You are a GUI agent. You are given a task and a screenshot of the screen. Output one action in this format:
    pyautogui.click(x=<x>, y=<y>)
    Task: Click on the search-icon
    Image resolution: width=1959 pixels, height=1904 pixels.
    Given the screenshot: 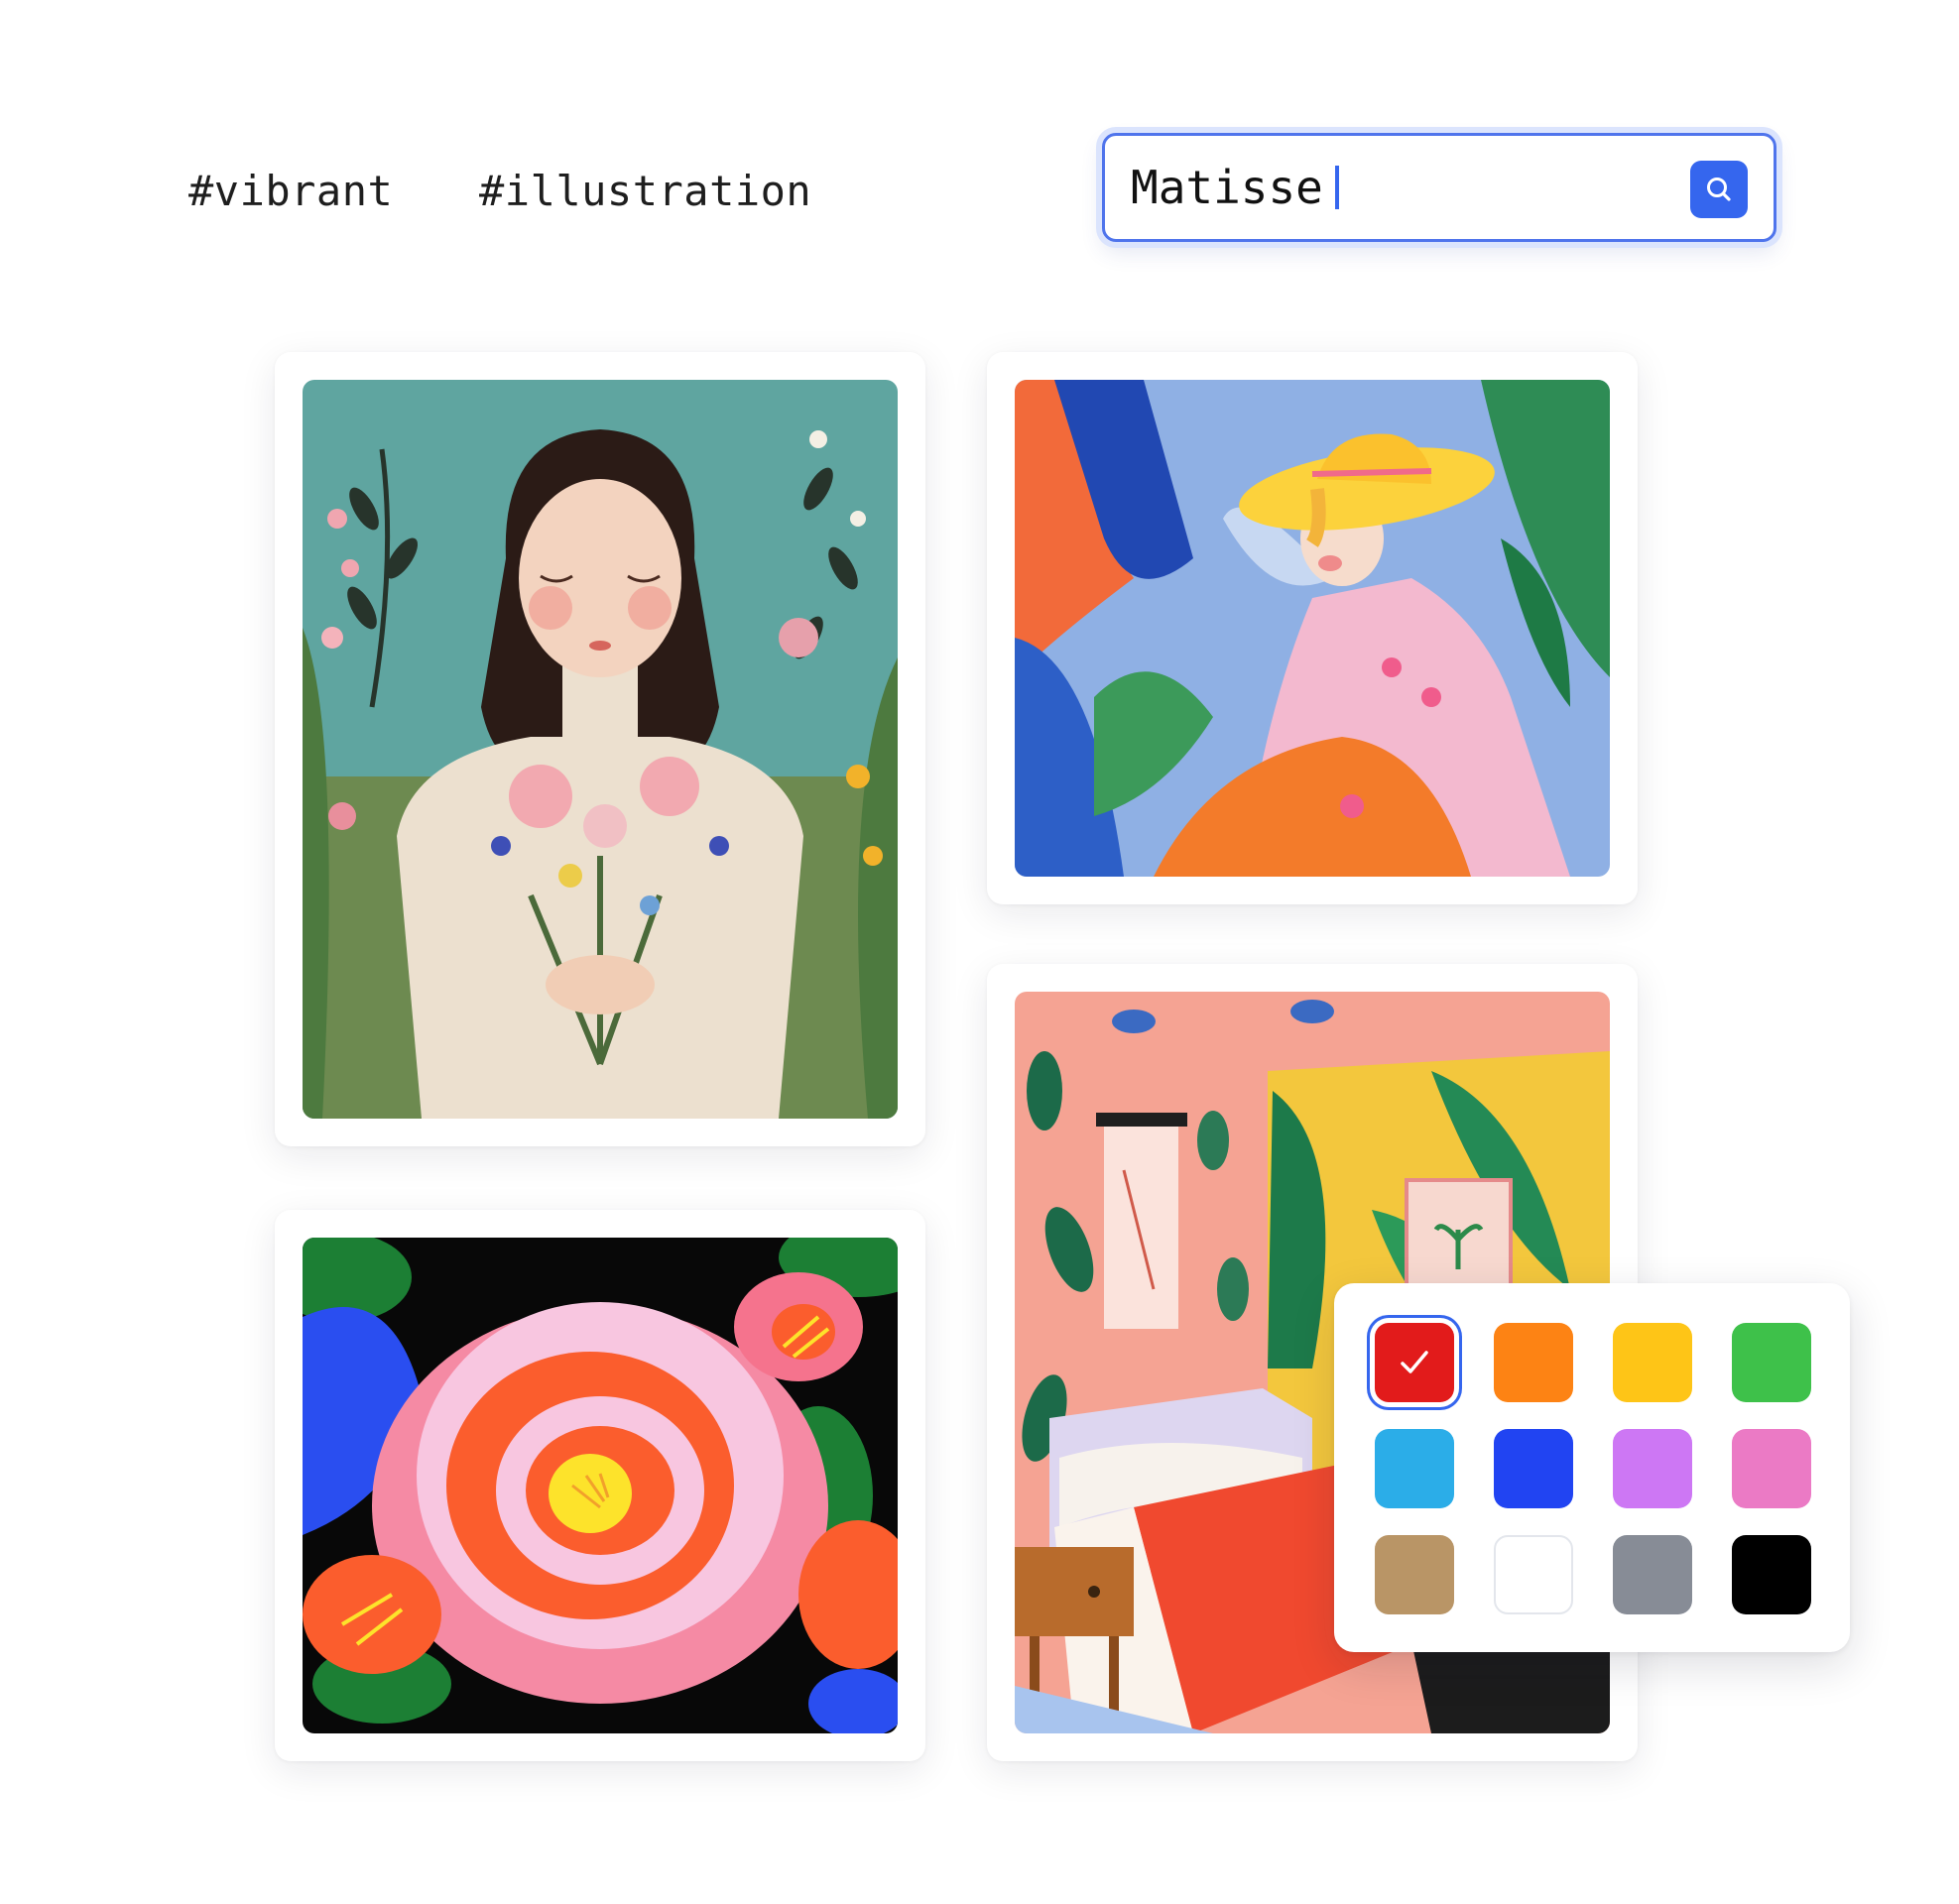 What is the action you would take?
    pyautogui.click(x=1719, y=189)
    